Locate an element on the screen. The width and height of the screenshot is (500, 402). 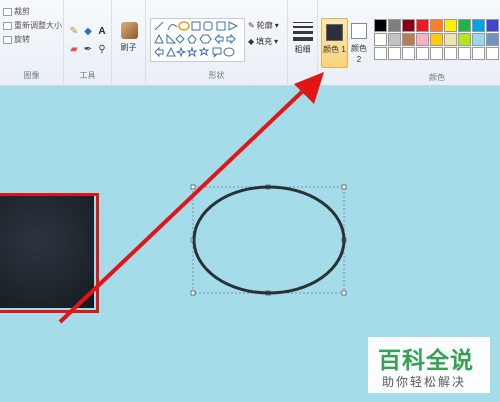
brush-button: 刷子 is located at coordinates (129, 43).